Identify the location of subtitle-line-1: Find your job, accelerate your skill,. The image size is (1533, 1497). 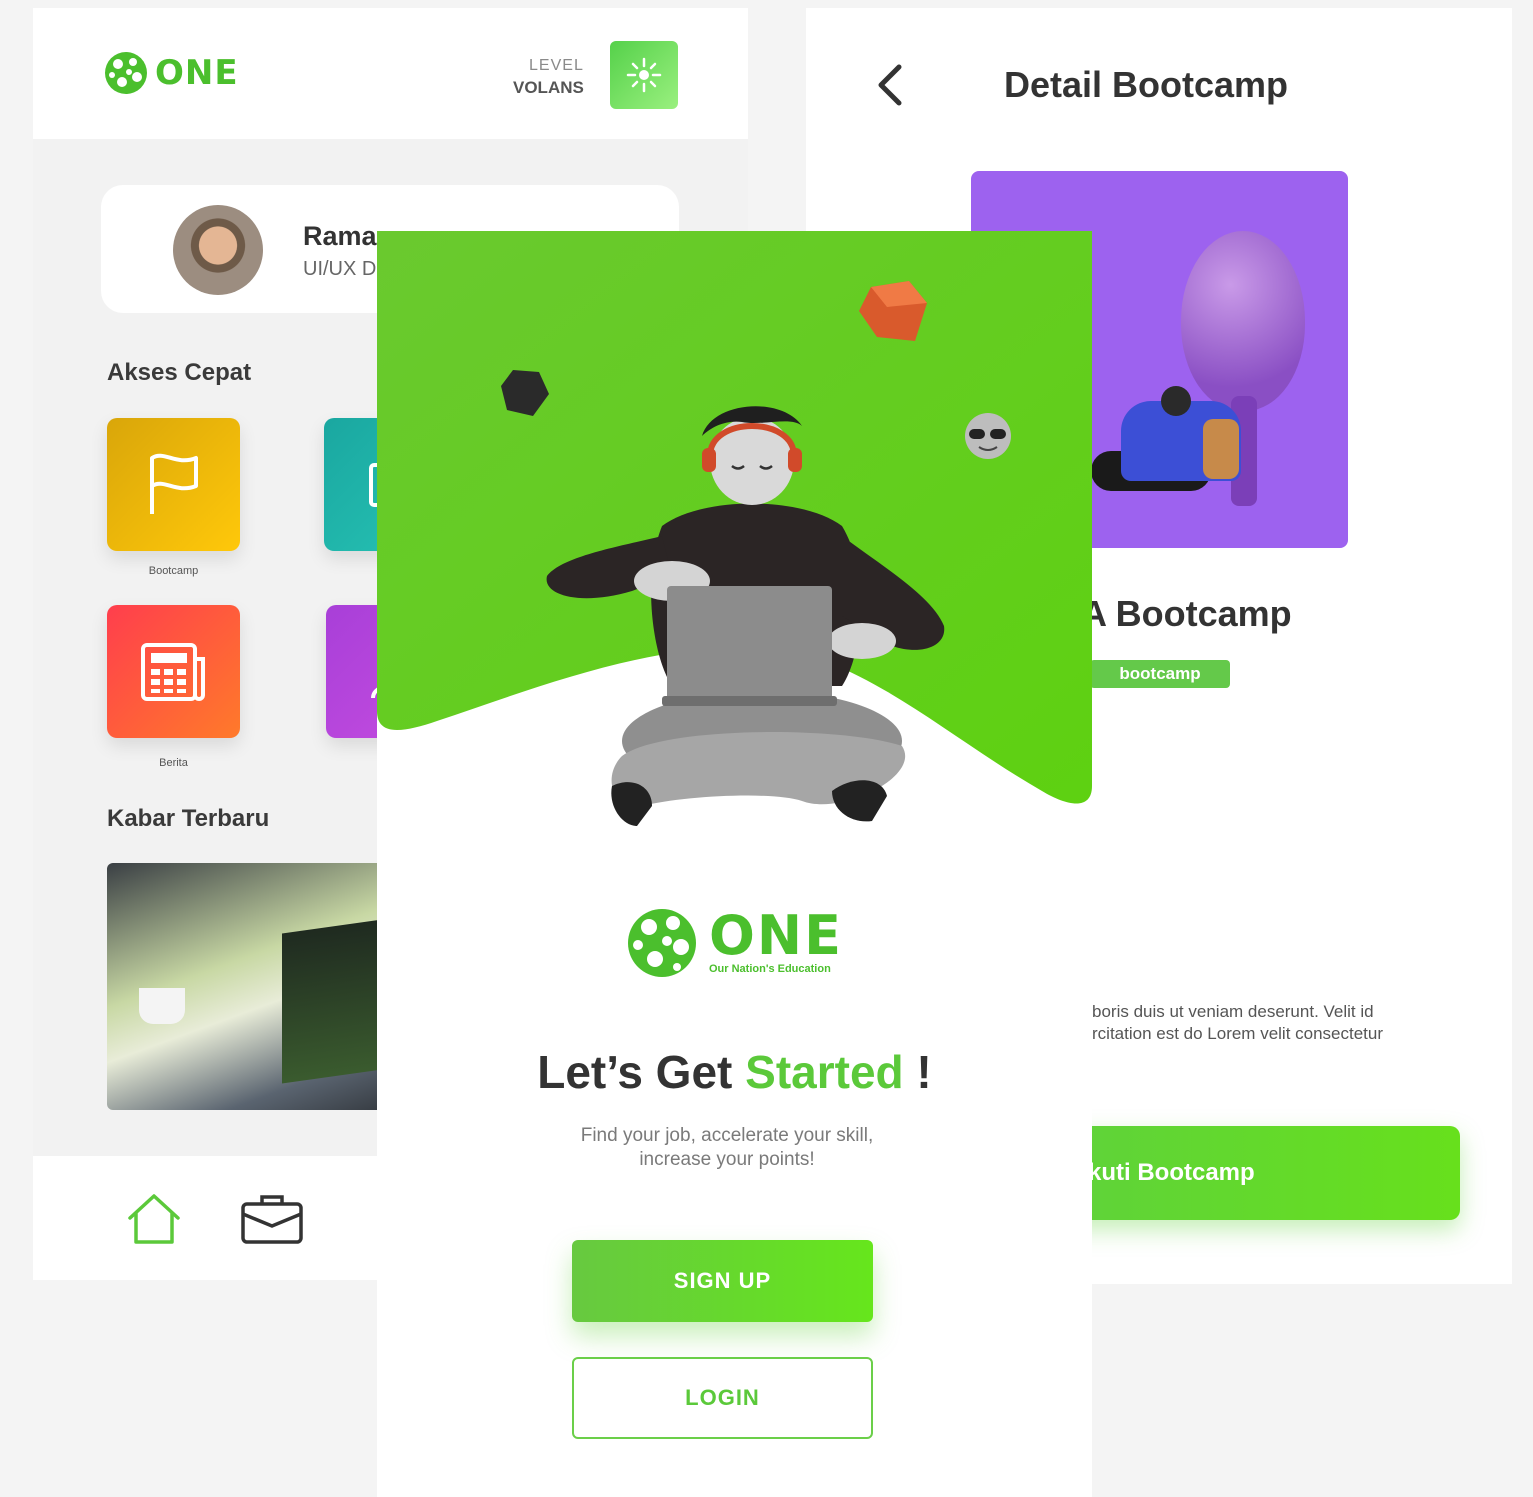
(727, 1135).